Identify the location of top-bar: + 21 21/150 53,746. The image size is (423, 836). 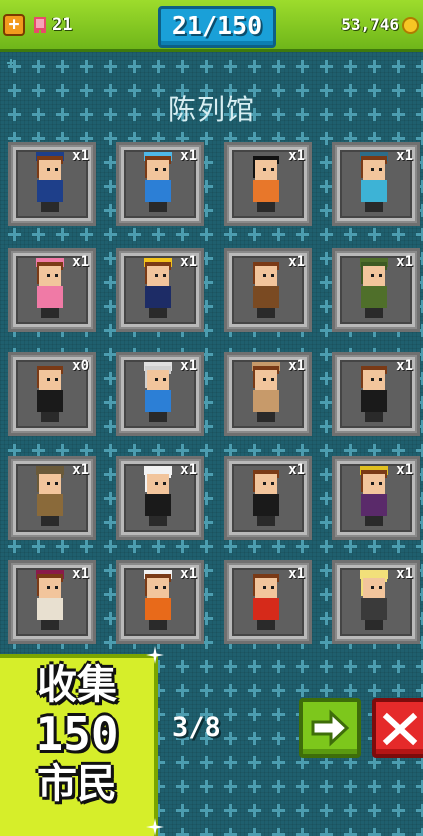
(211, 26).